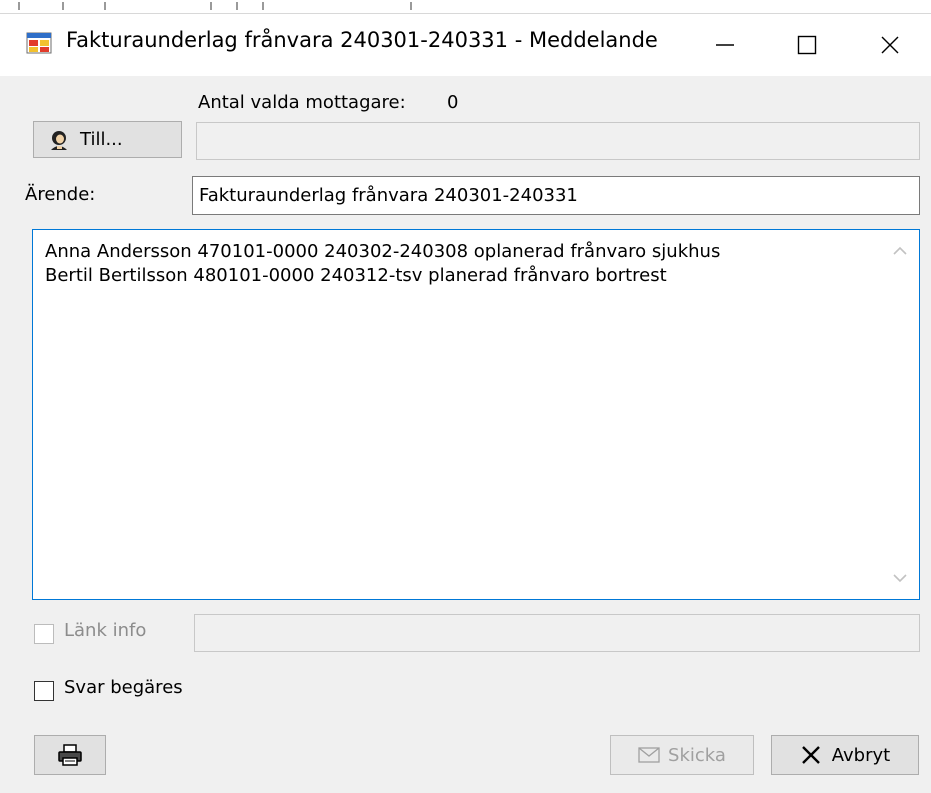  Describe the element at coordinates (556, 195) in the screenshot. I see `subject-input: Fakturaunderlag frånvara 240301-240331` at that location.